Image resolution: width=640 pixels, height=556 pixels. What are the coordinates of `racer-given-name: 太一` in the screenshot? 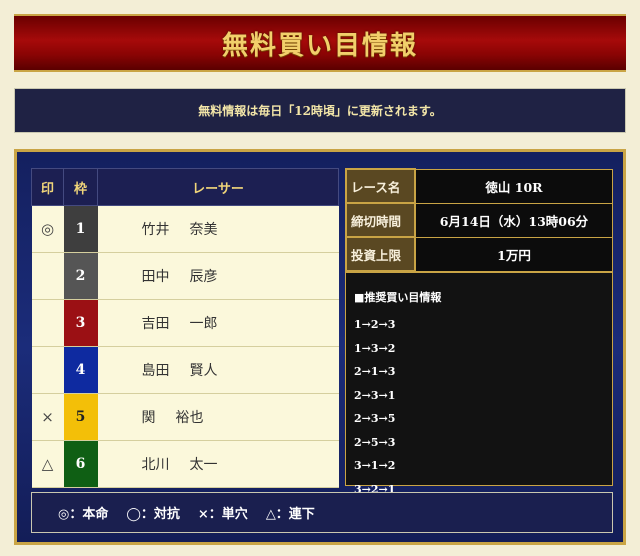 It's located at (203, 465).